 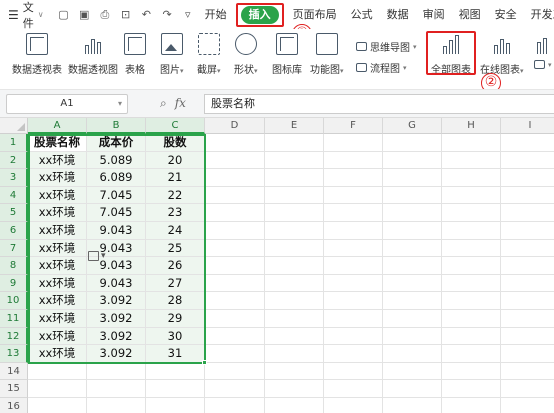 I want to click on formula-input: 股票名称, so click(x=379, y=104).